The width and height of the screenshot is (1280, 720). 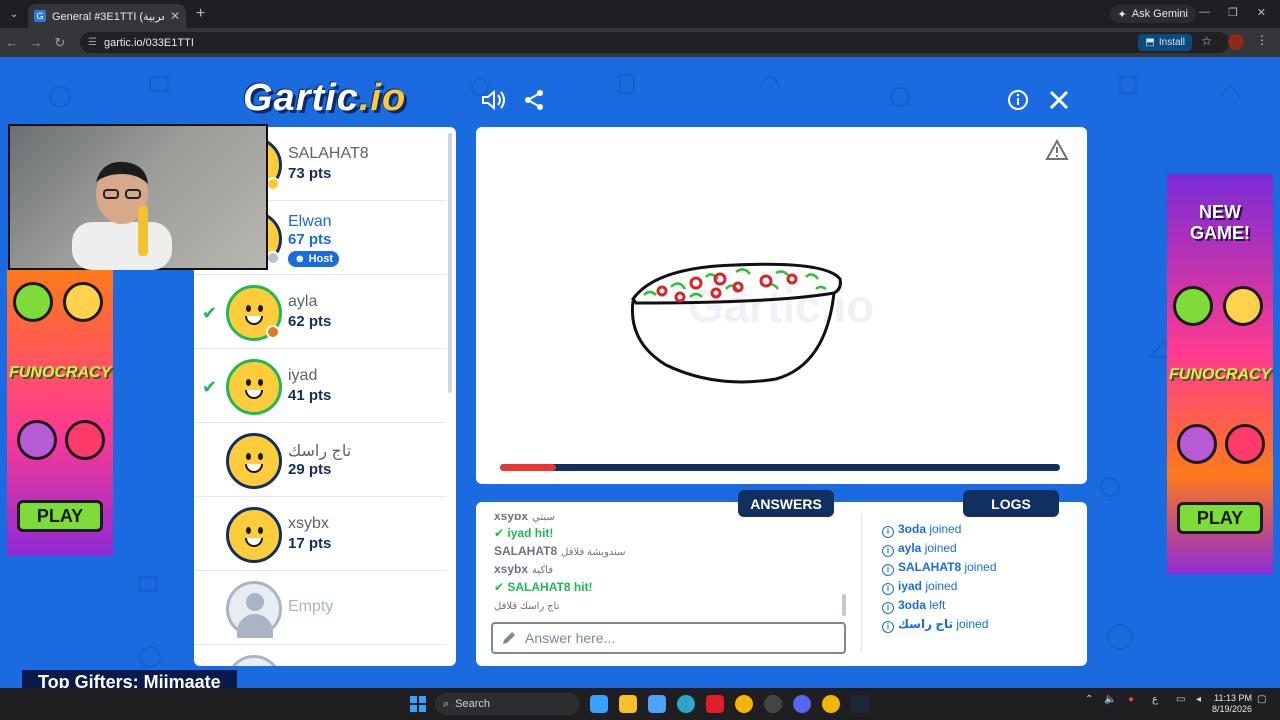 I want to click on player-name: Elwan, so click(x=310, y=221).